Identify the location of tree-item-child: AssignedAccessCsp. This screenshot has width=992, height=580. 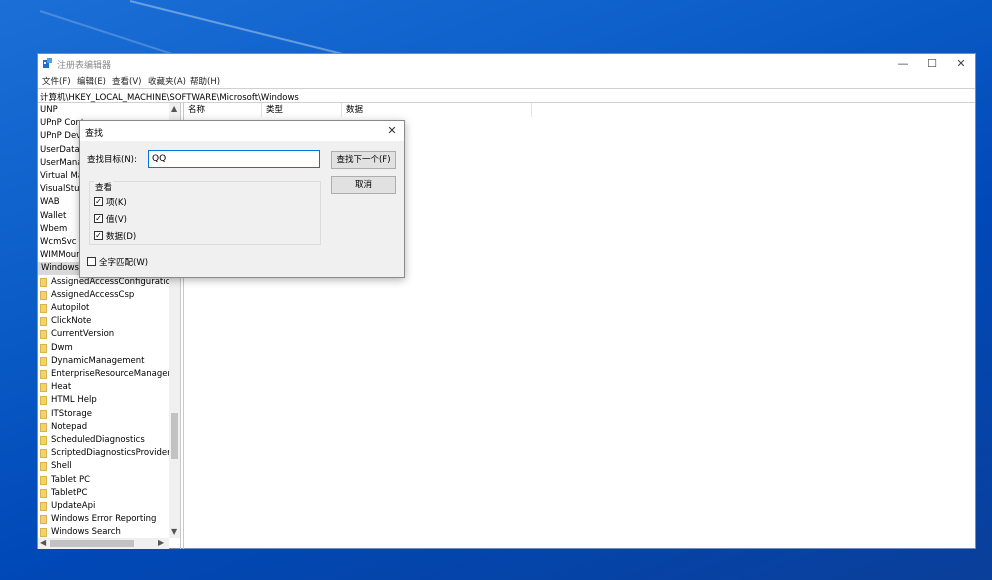
(103, 295).